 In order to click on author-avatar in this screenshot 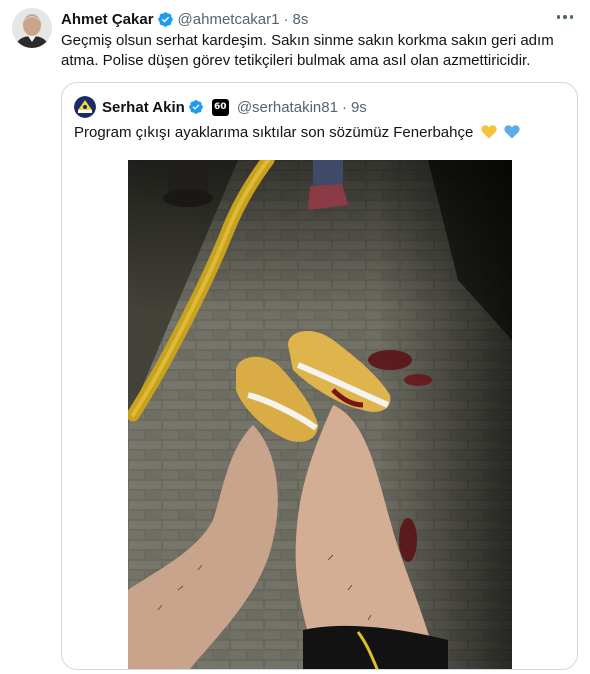, I will do `click(32, 28)`.